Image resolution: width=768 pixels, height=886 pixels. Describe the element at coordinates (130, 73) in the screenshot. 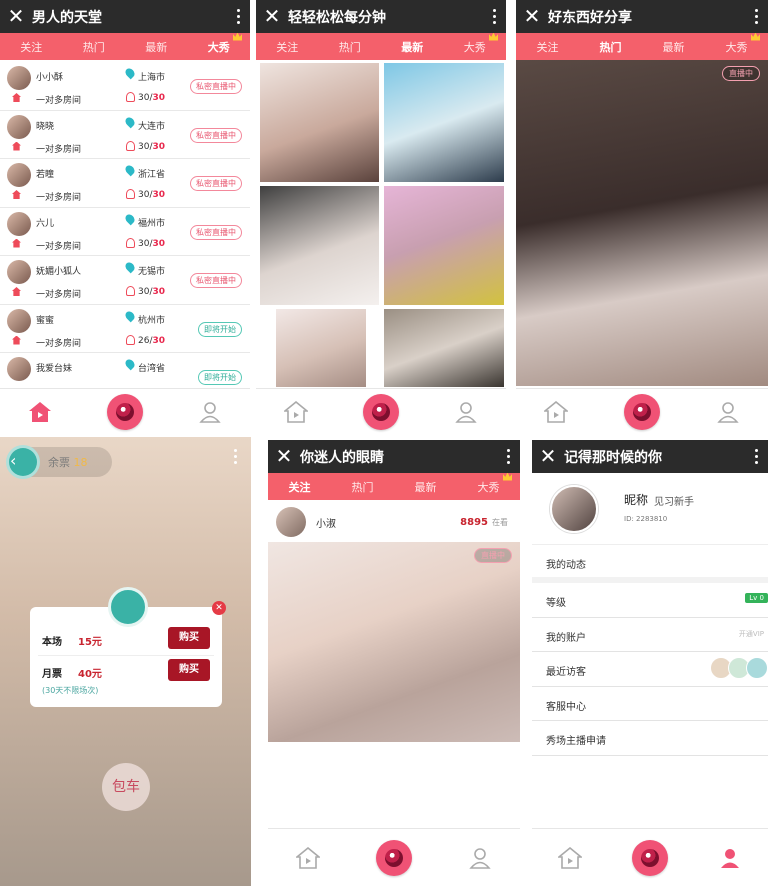

I see `location-icon` at that location.